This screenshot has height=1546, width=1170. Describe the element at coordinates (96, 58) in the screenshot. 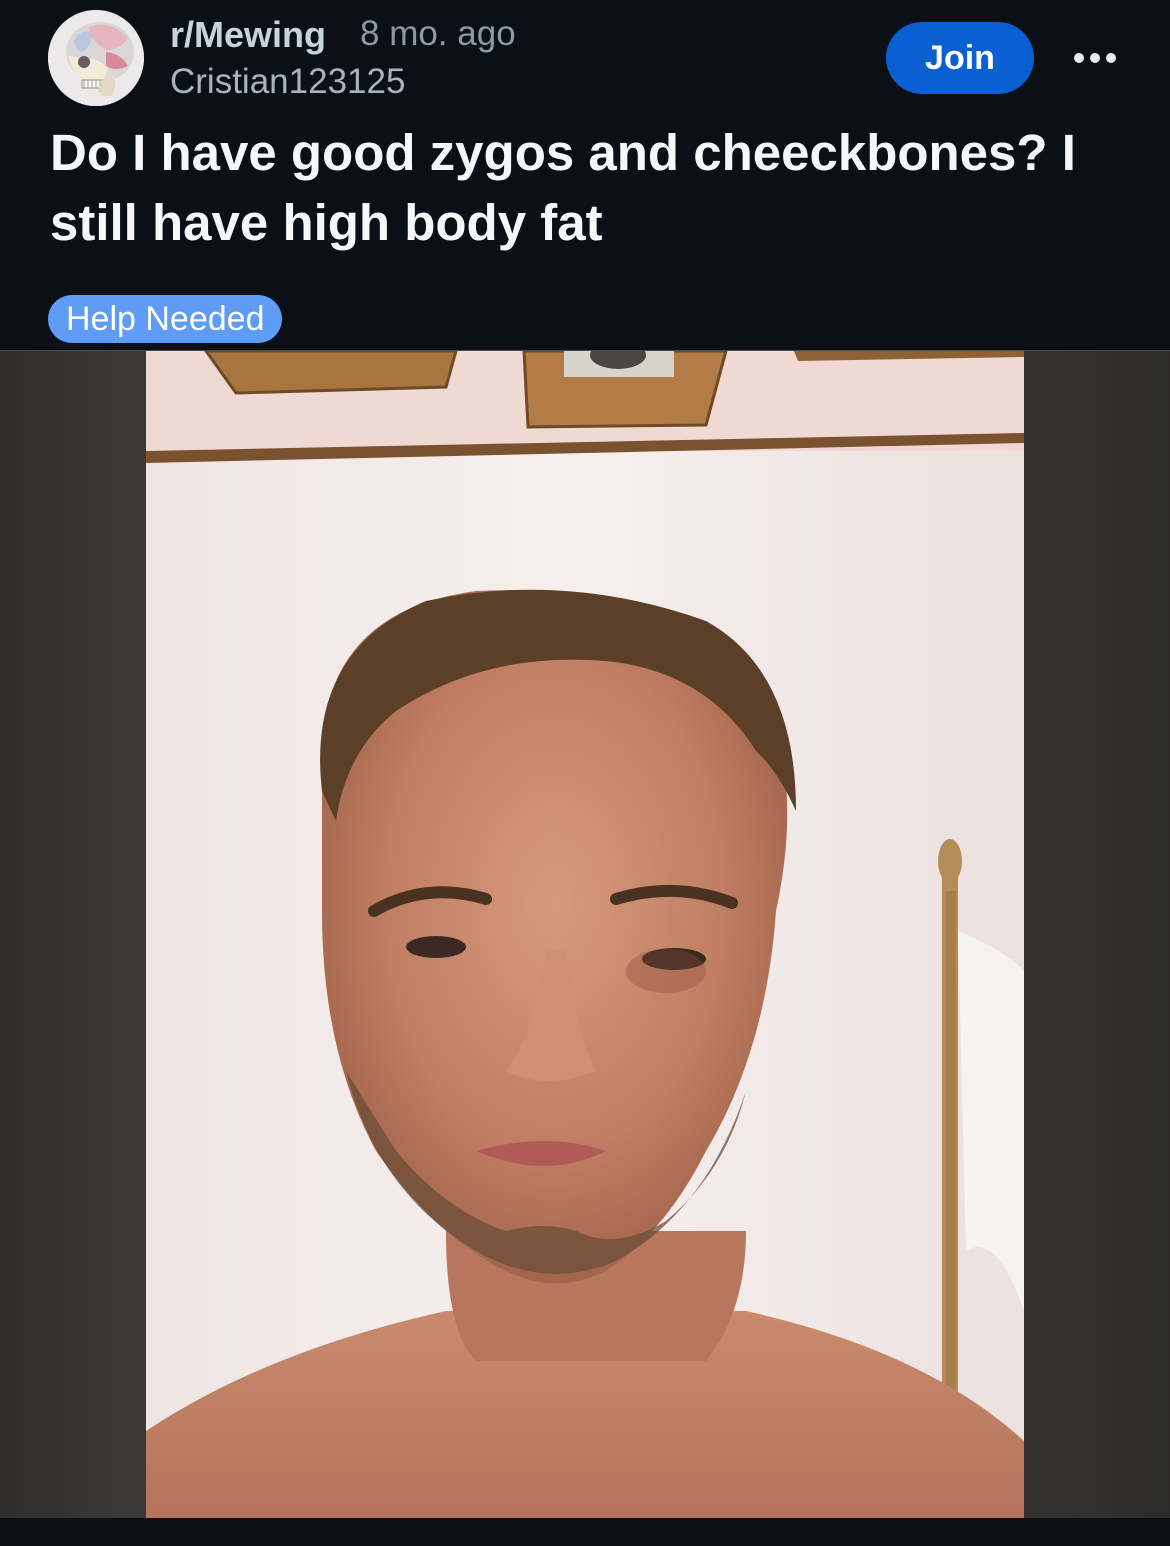

I see `skull-anatomy-avatar-icon` at that location.